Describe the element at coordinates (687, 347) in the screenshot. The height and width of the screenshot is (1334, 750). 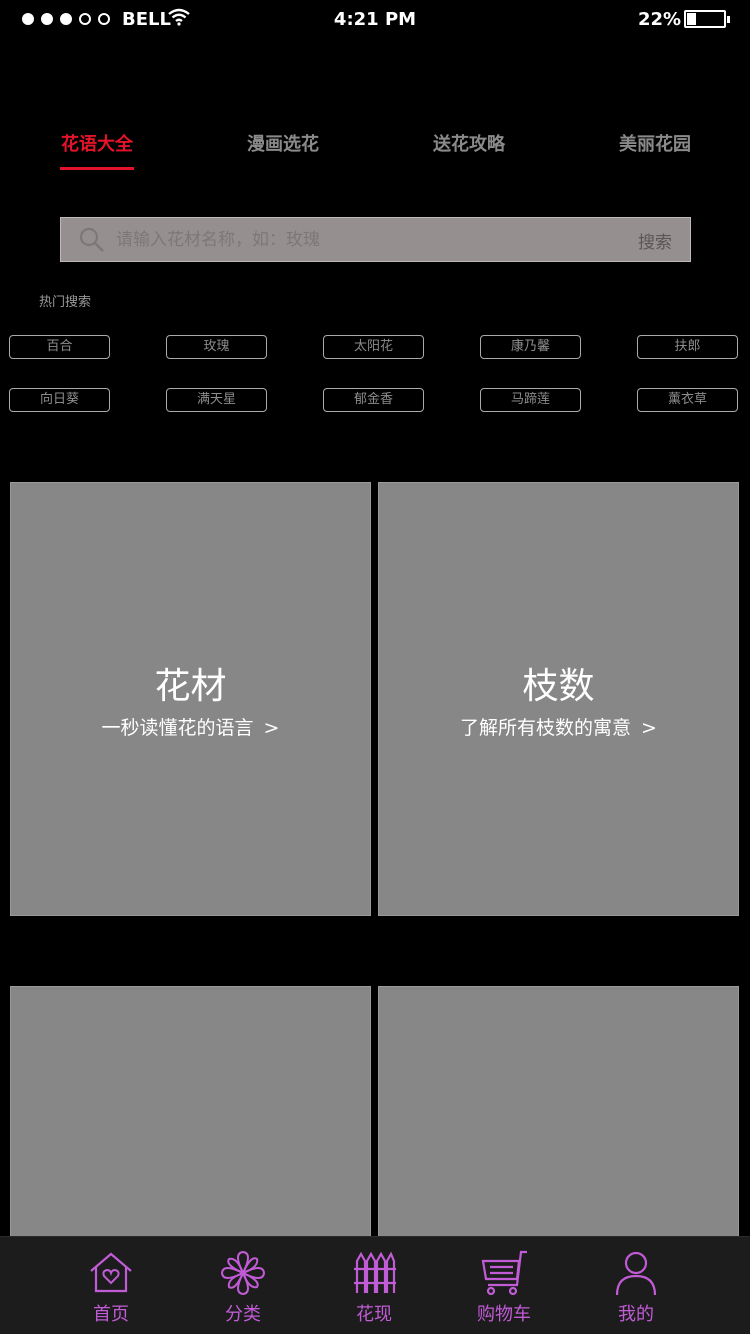
I see `hot-tag: 扶郎` at that location.